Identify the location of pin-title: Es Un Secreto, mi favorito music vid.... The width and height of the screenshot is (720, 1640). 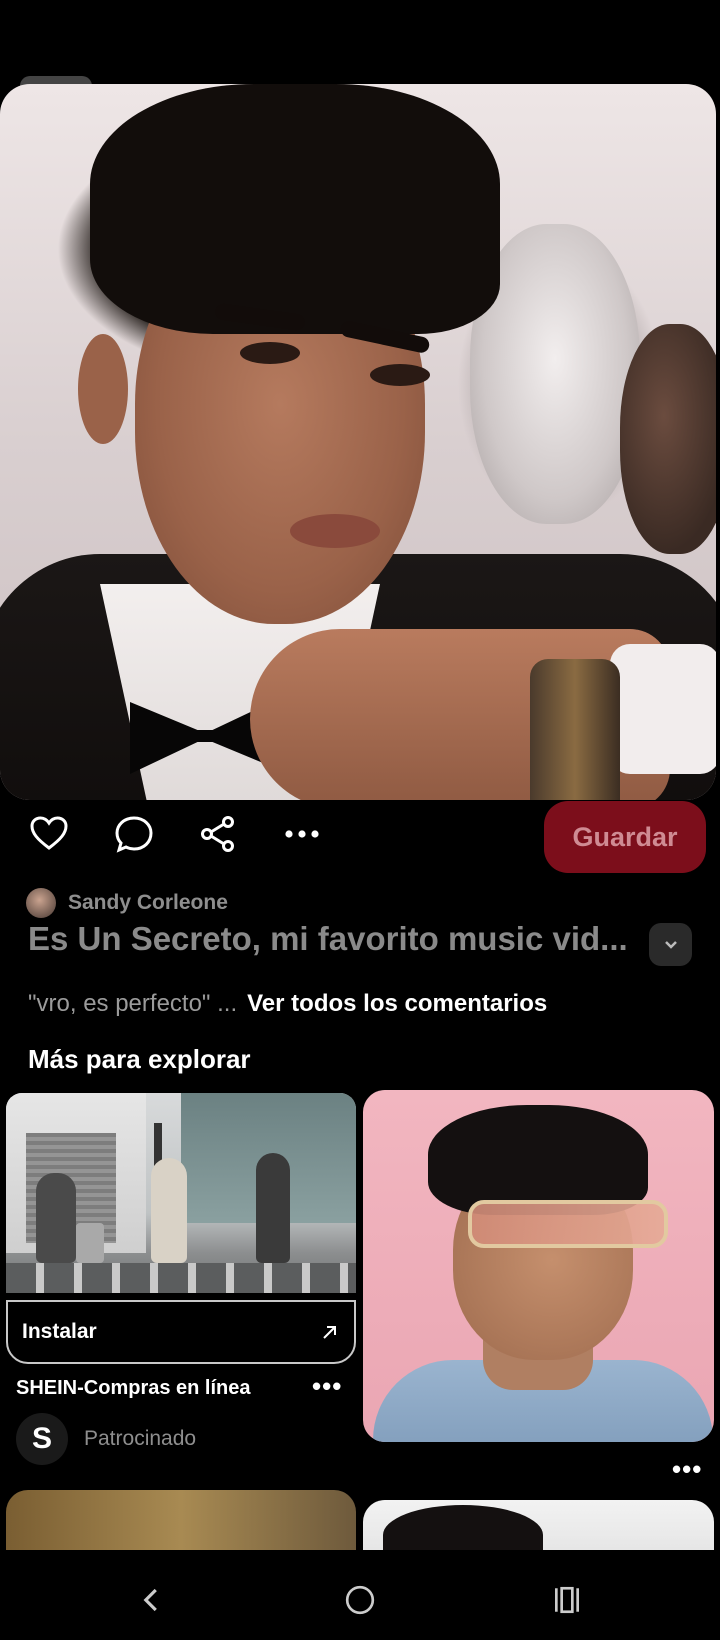
(328, 938).